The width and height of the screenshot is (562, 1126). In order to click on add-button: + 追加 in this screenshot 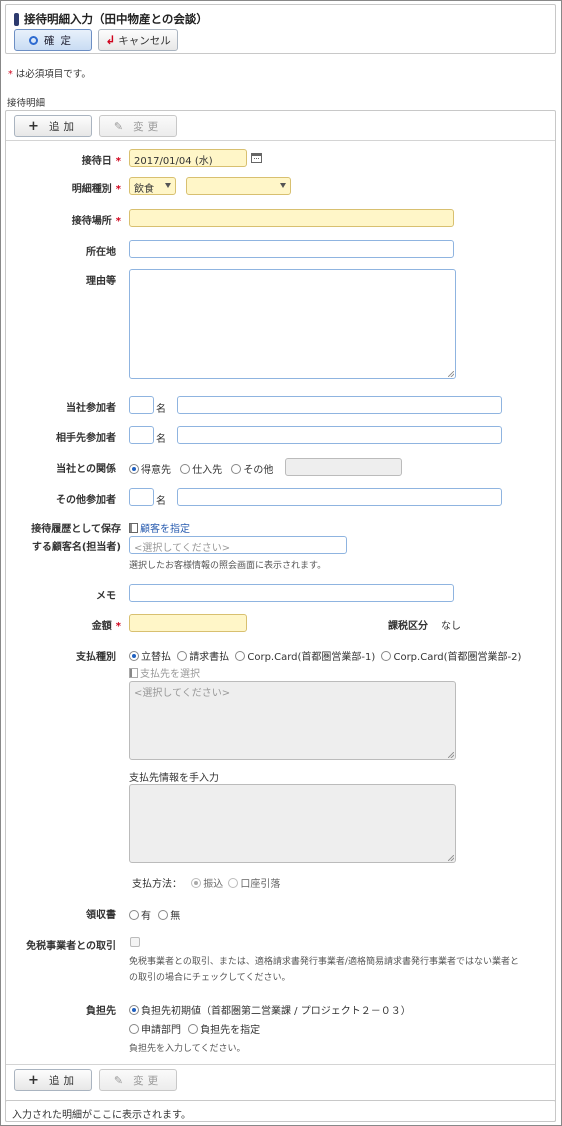, I will do `click(53, 126)`.